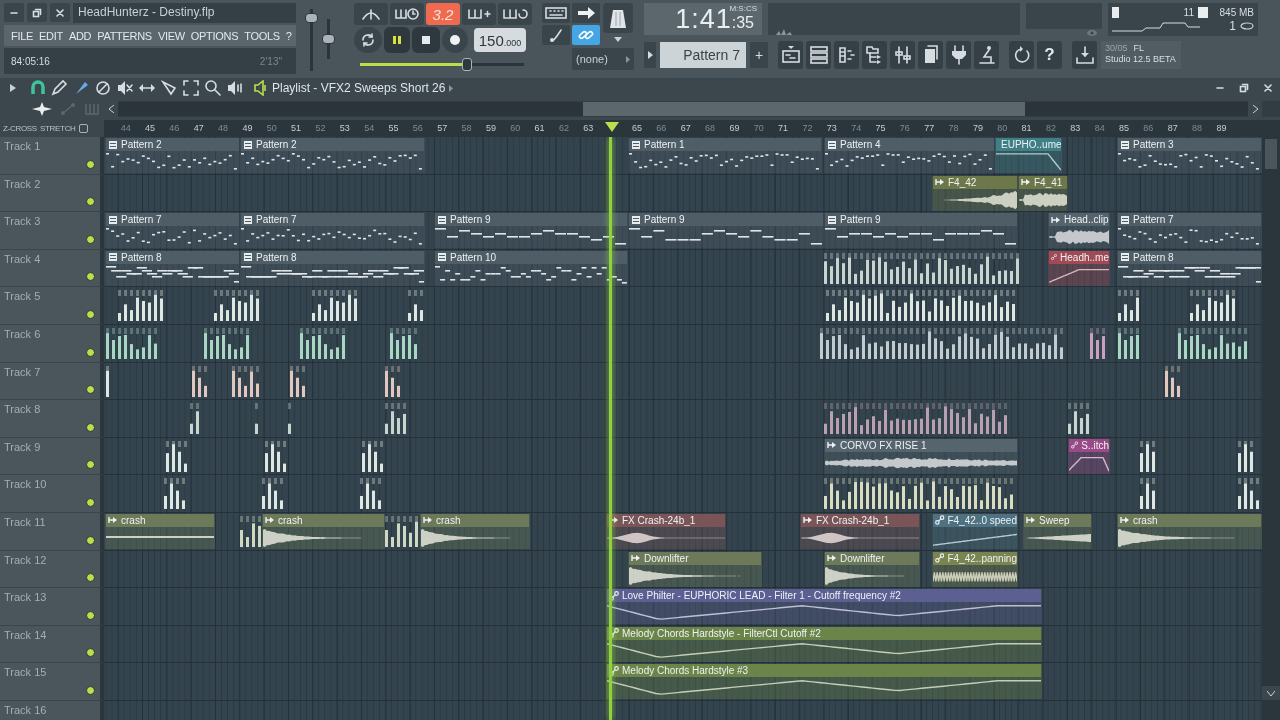  I want to click on clip-label: F4_42..0 speed, so click(982, 520).